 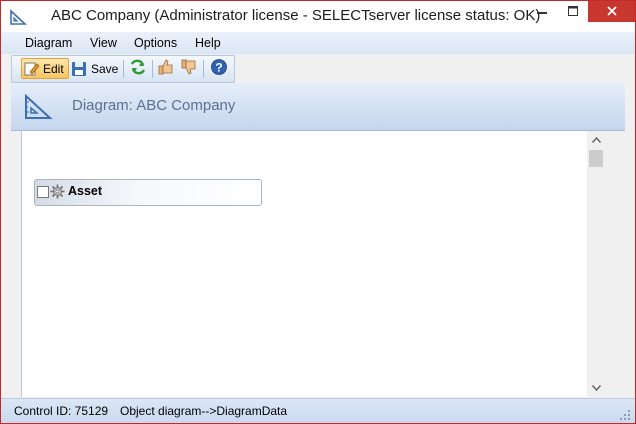 I want to click on thumbs-down-button, so click(x=189, y=69).